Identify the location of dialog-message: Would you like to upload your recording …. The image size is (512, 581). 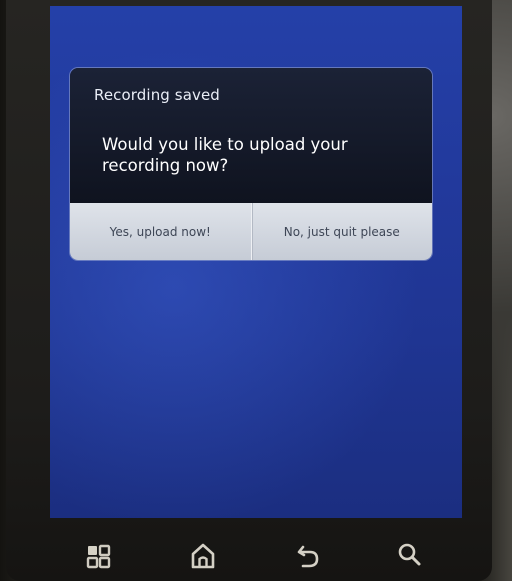
(225, 155).